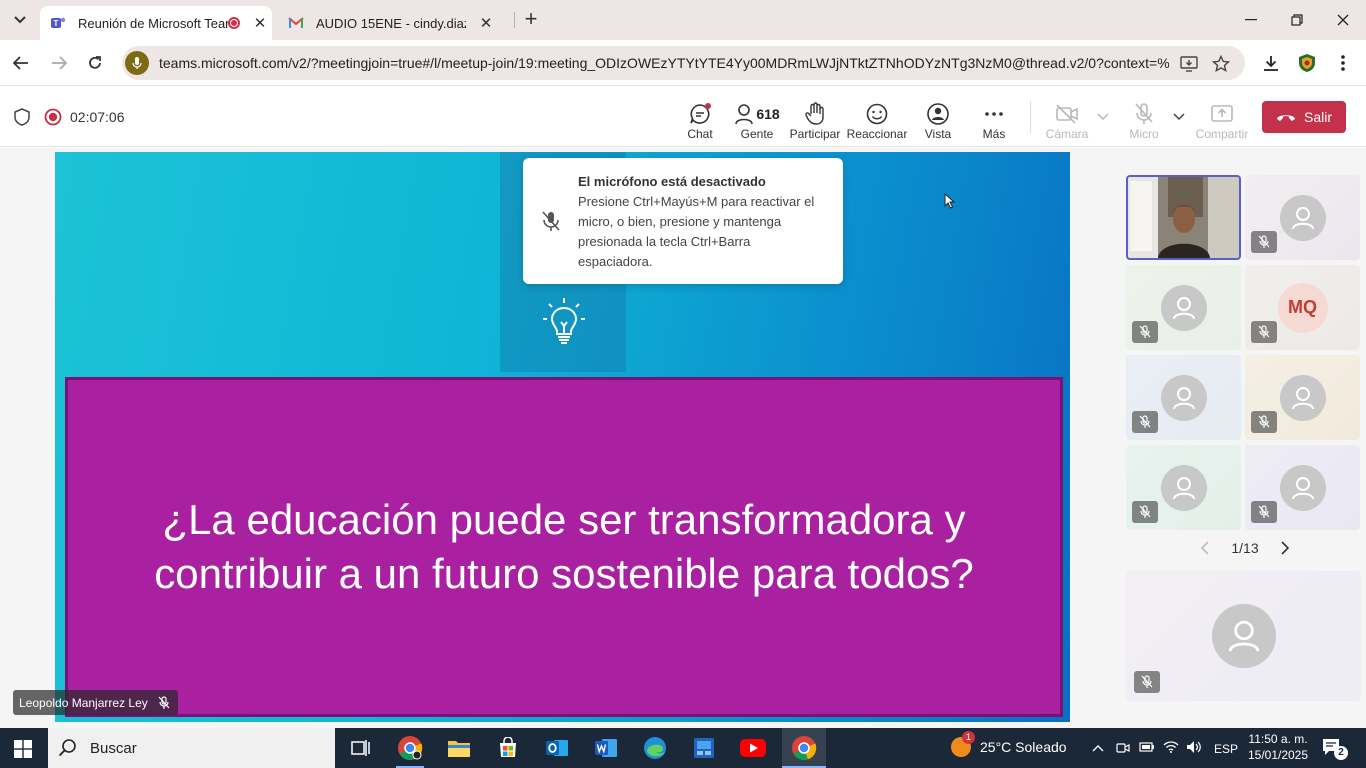 This screenshot has width=1366, height=768. What do you see at coordinates (757, 119) in the screenshot?
I see `people-button: 618 Gente` at bounding box center [757, 119].